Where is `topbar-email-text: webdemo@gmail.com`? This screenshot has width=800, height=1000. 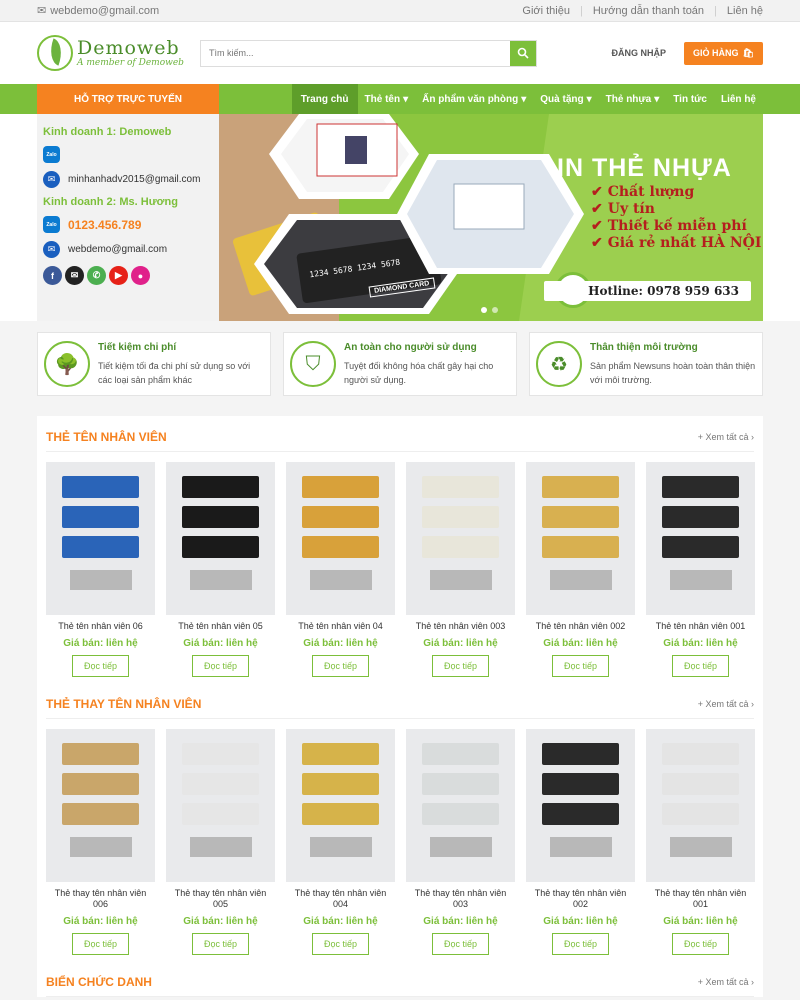 topbar-email-text: webdemo@gmail.com is located at coordinates (105, 10).